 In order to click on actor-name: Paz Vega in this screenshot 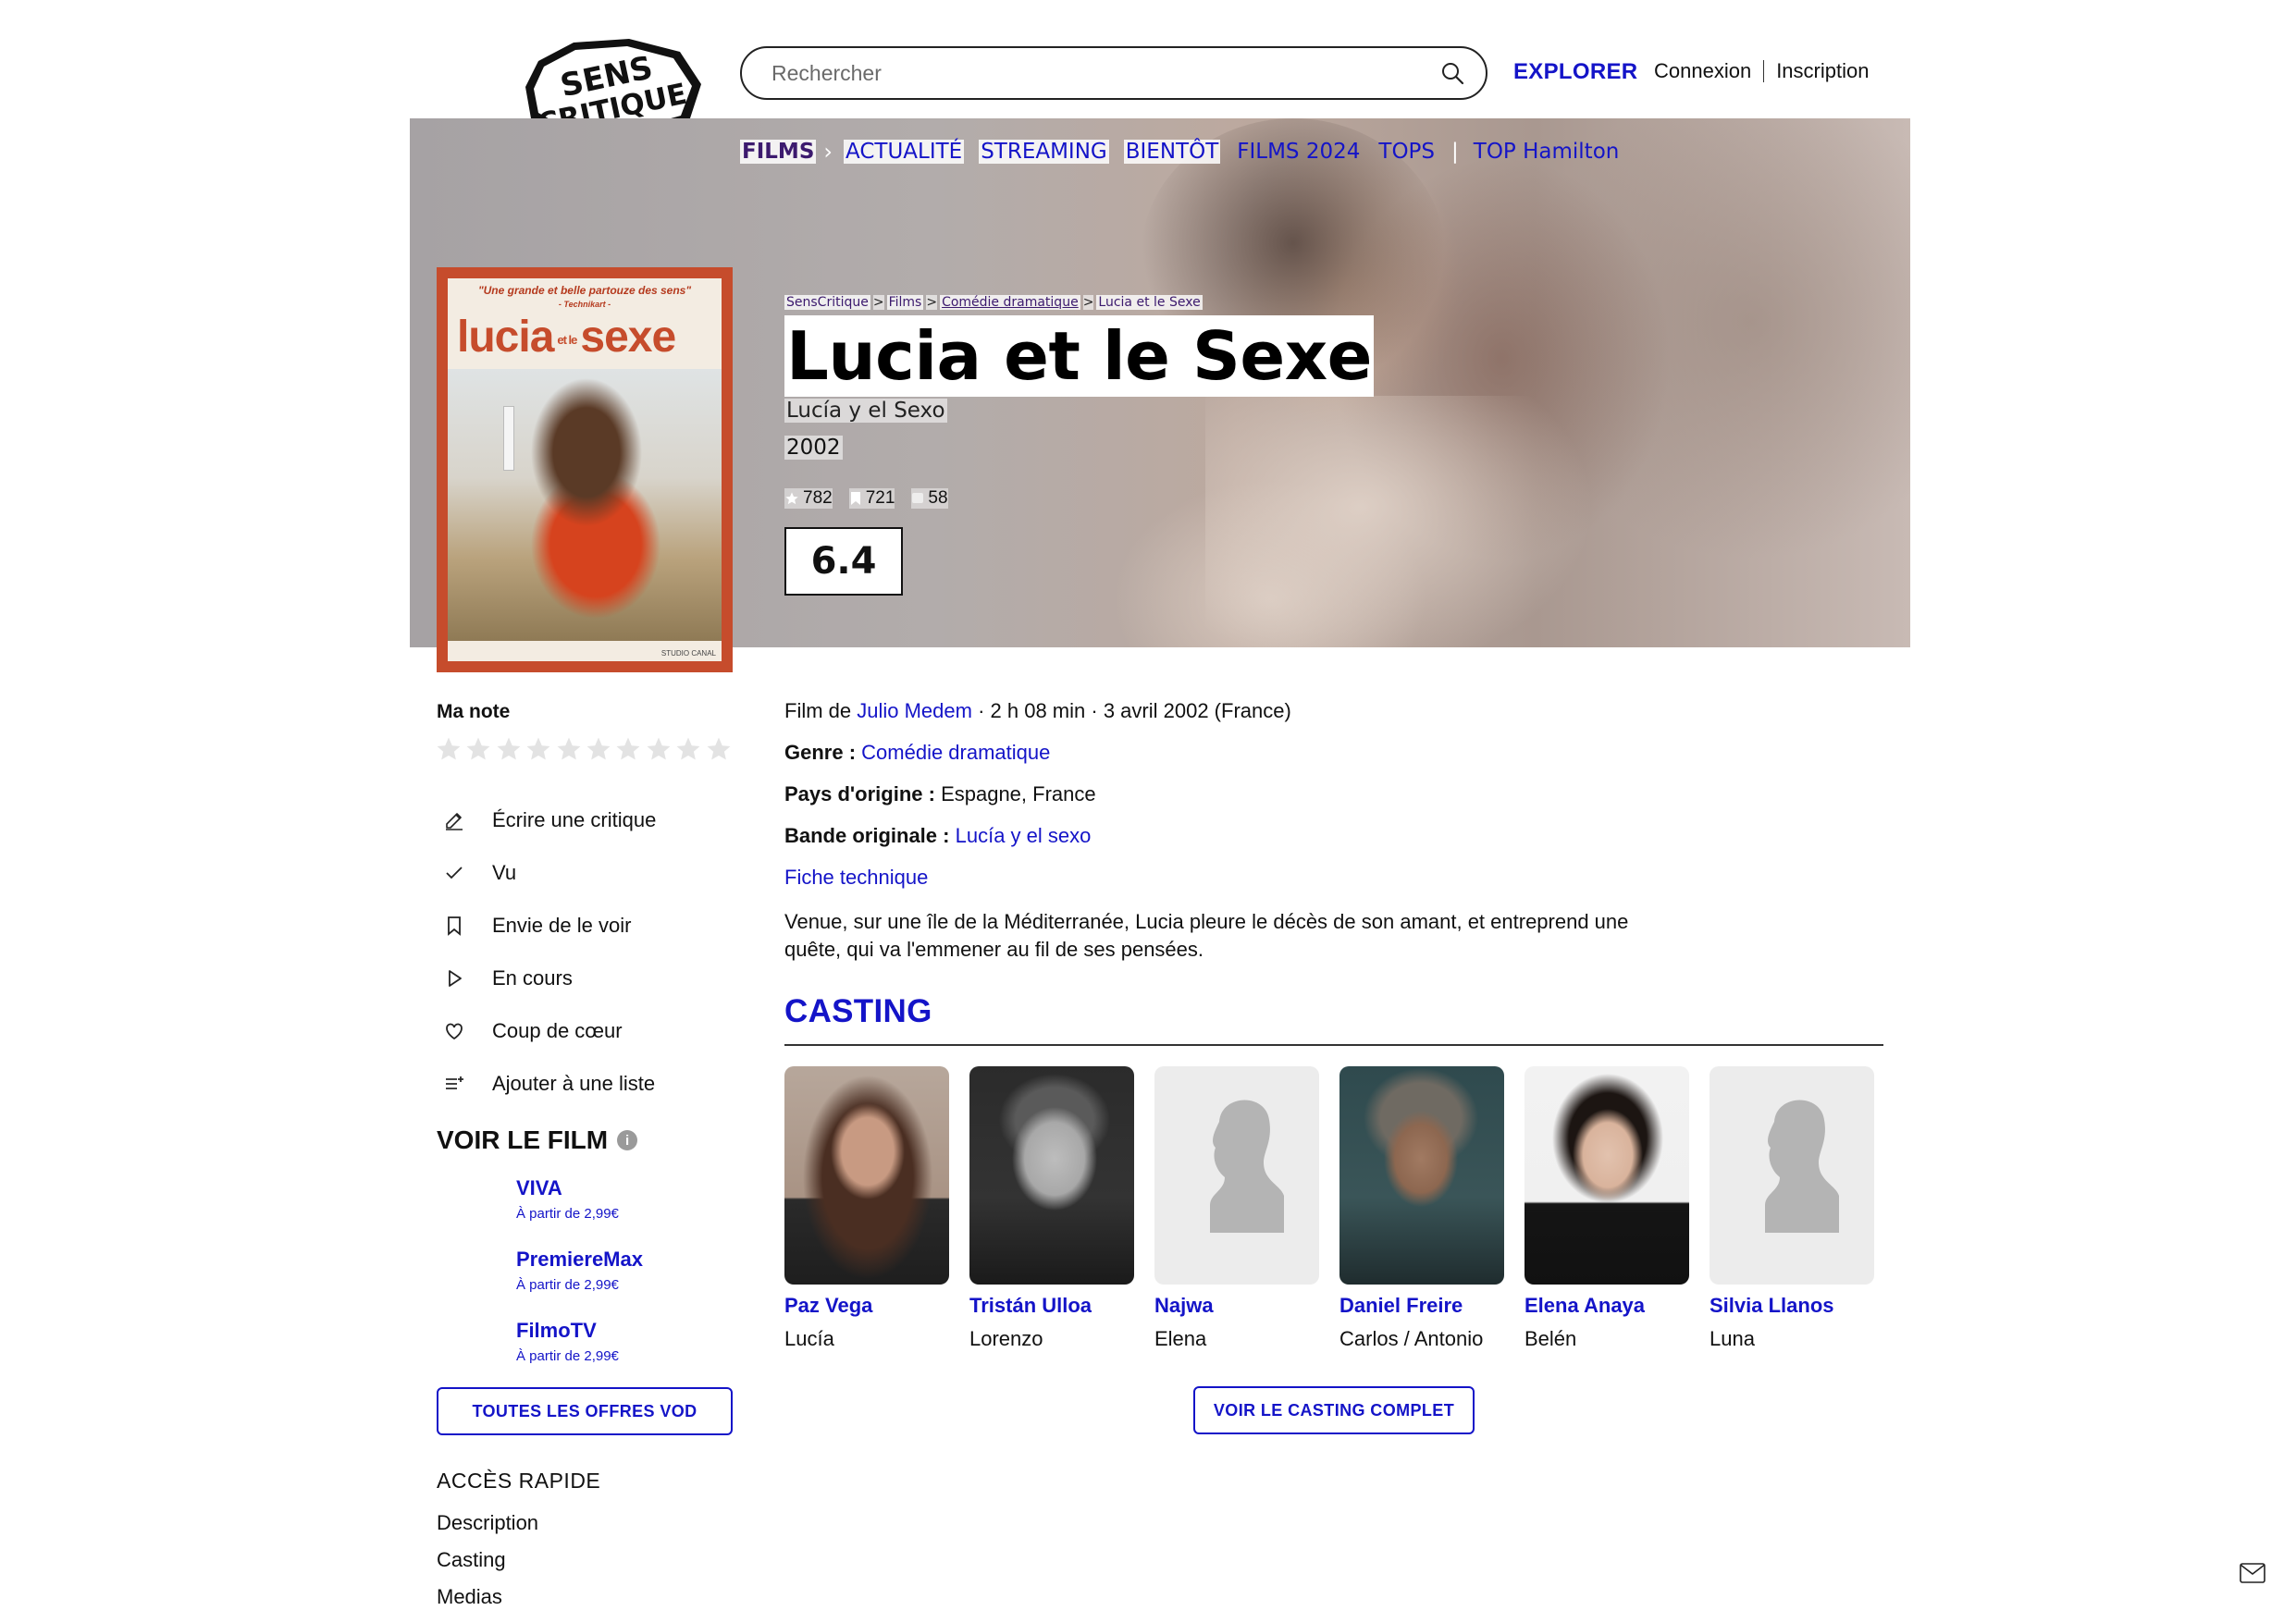, I will do `click(866, 1306)`.